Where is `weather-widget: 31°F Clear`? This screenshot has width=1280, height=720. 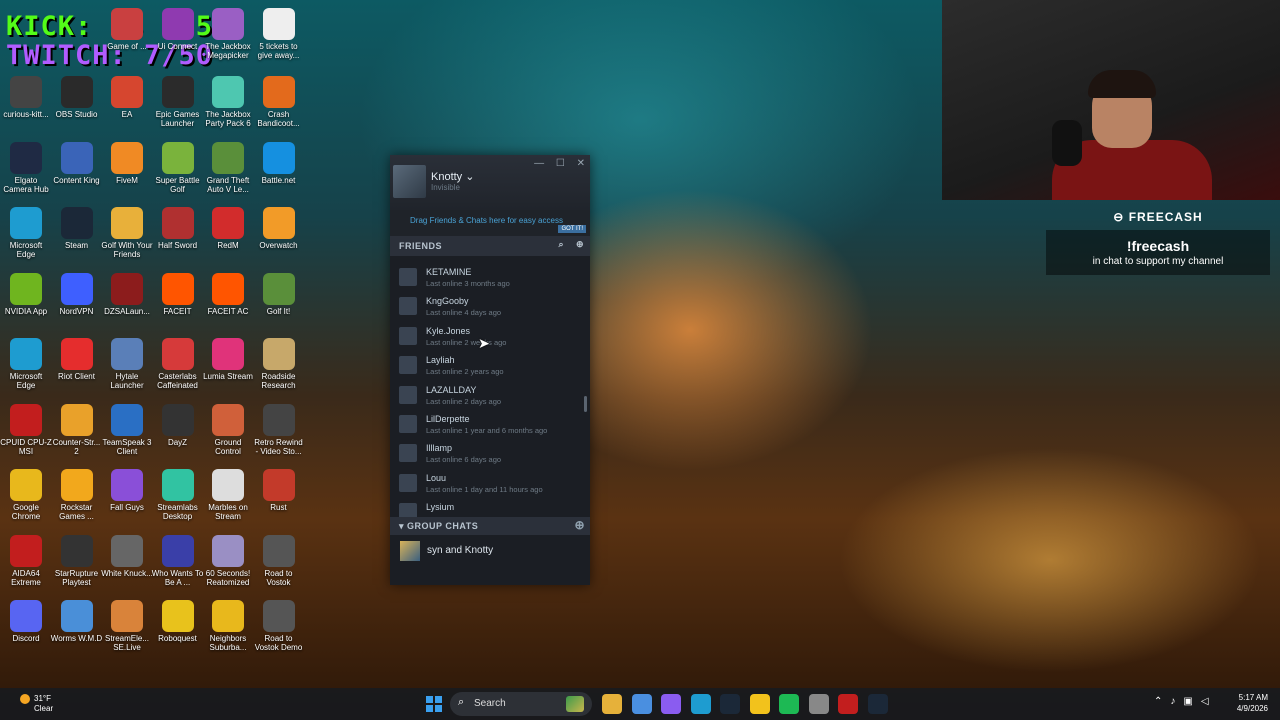 weather-widget: 31°F Clear is located at coordinates (36, 703).